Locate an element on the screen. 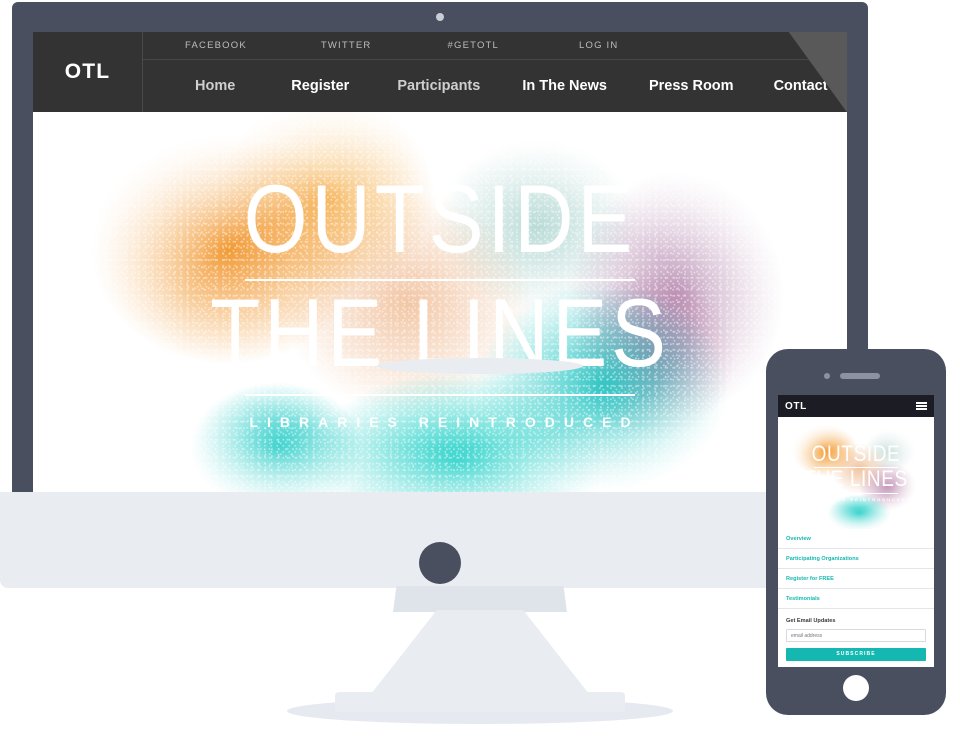 This screenshot has width=960, height=737. mobile-link-overview: Overview is located at coordinates (856, 539).